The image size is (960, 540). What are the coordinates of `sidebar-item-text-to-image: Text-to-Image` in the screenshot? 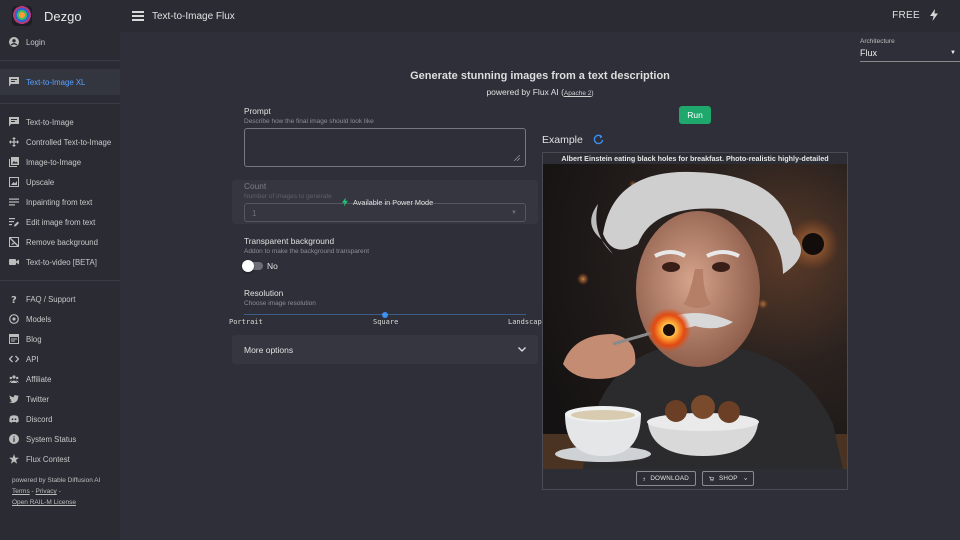 It's located at (60, 122).